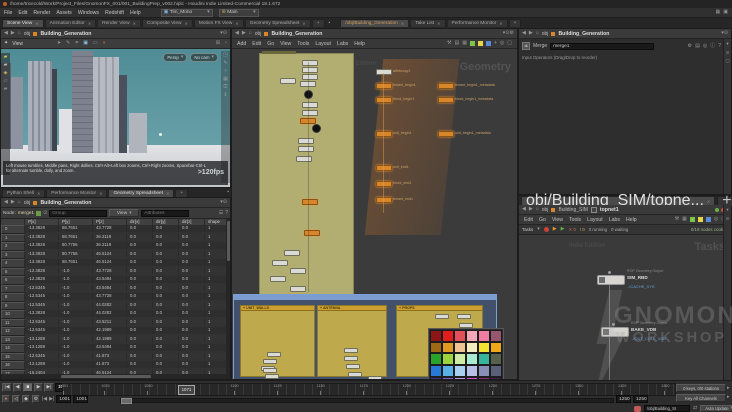  Describe the element at coordinates (13, 322) in the screenshot. I see `row-id: 11` at that location.